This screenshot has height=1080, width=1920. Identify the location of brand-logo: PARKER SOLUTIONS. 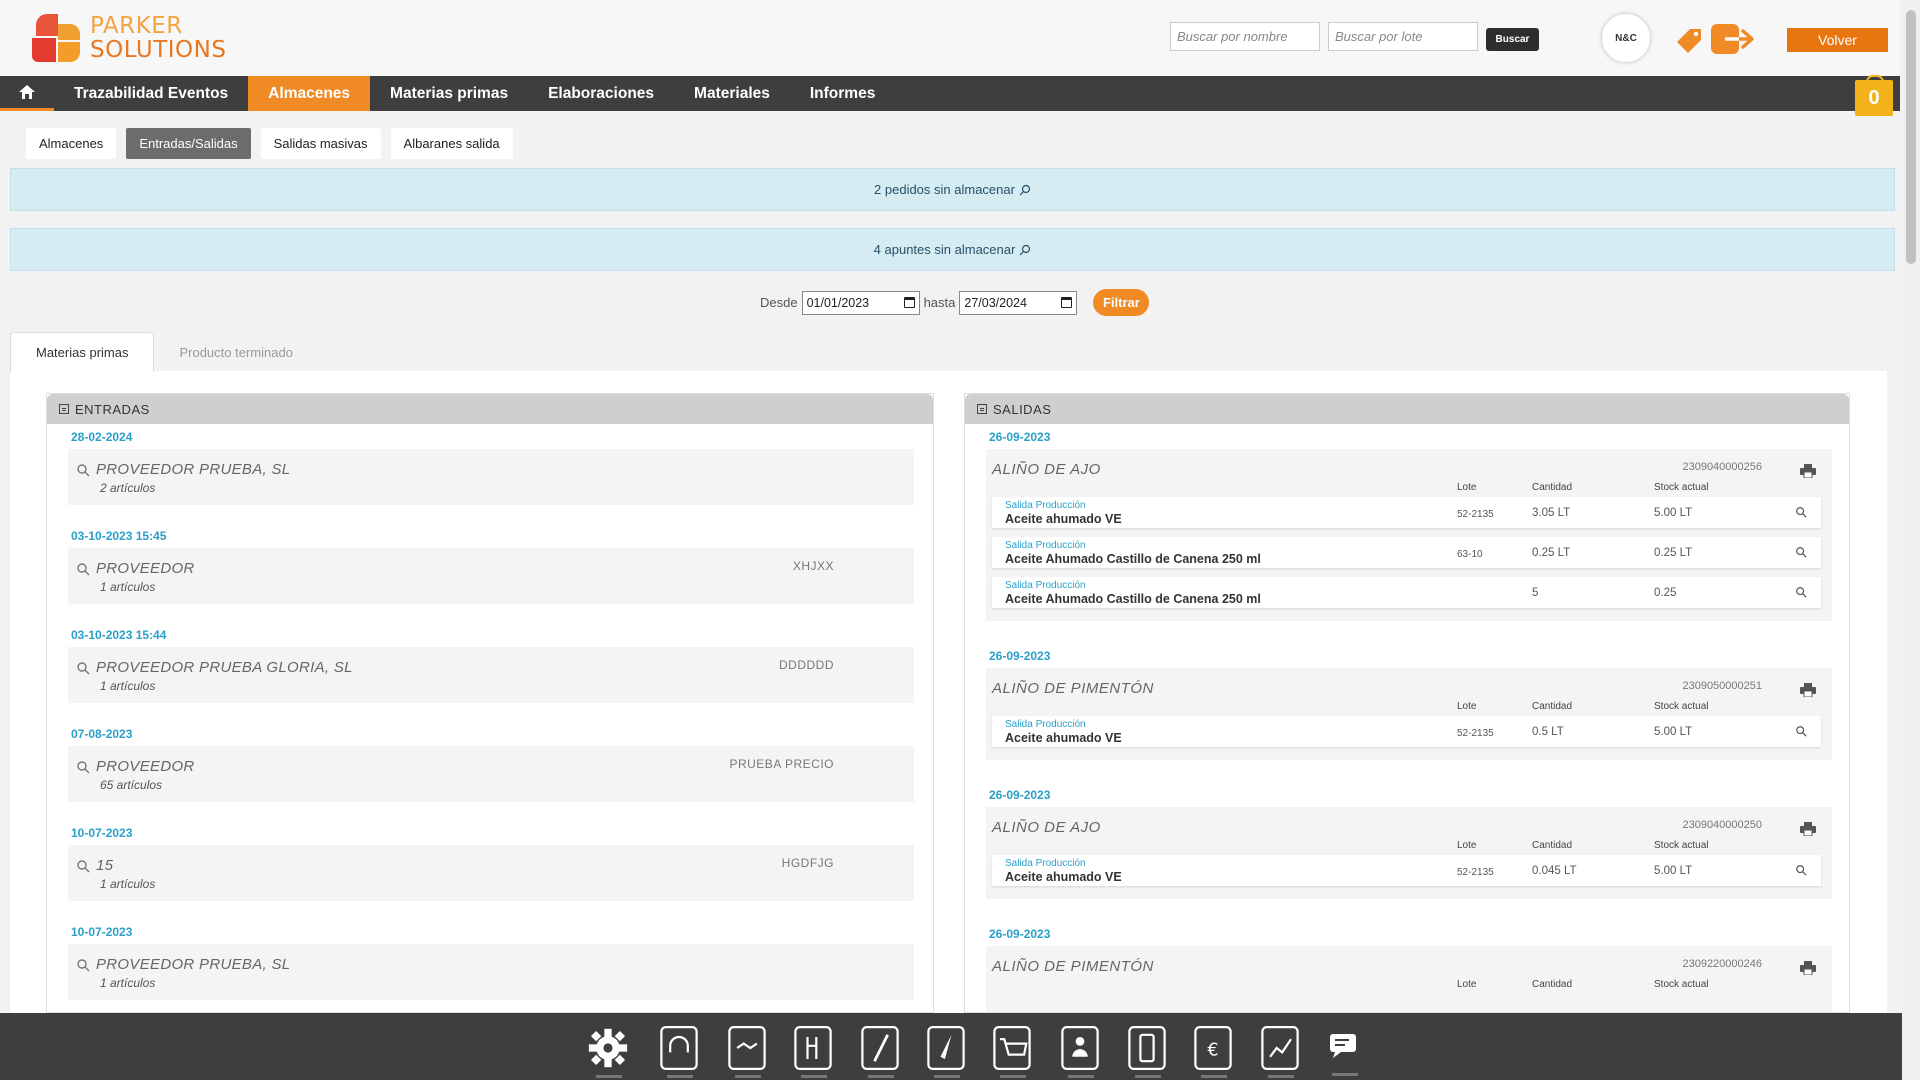
(129, 38).